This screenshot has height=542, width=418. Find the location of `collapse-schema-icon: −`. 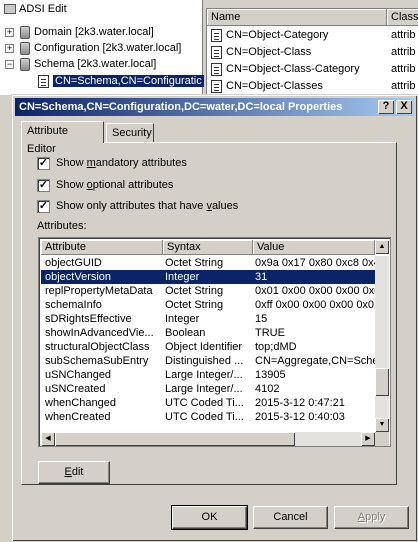

collapse-schema-icon: − is located at coordinates (9, 64).